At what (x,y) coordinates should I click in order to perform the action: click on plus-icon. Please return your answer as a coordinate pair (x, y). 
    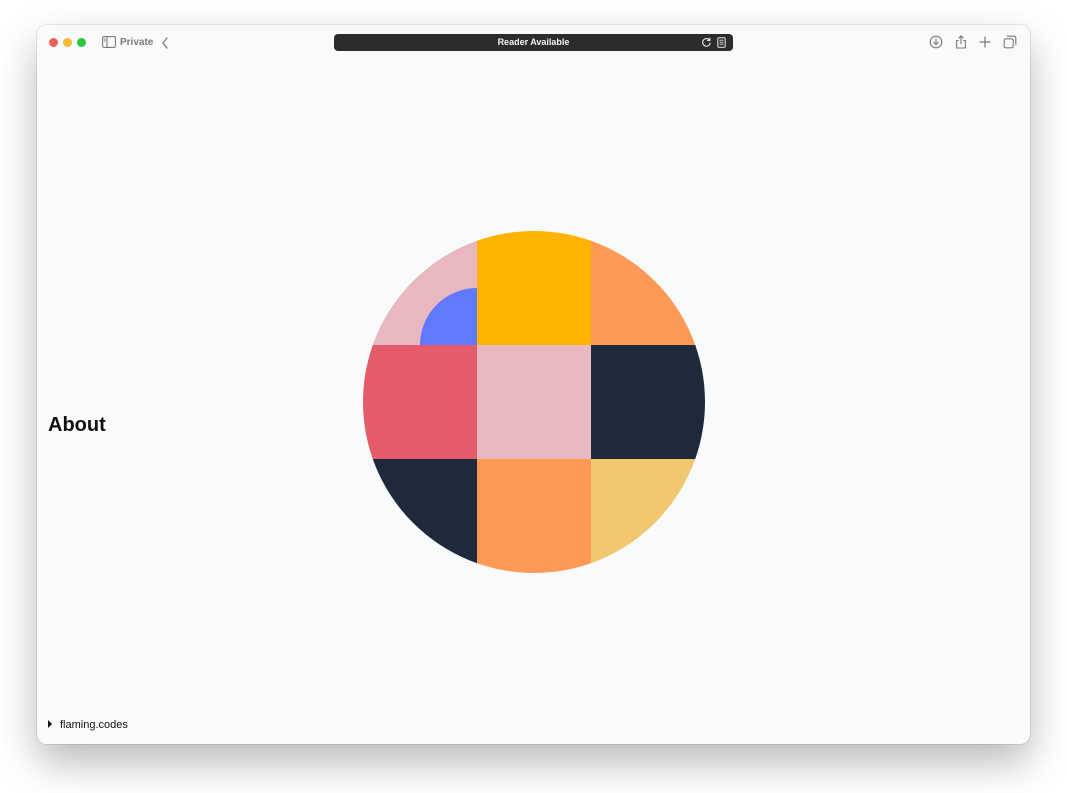
    Looking at the image, I should click on (985, 42).